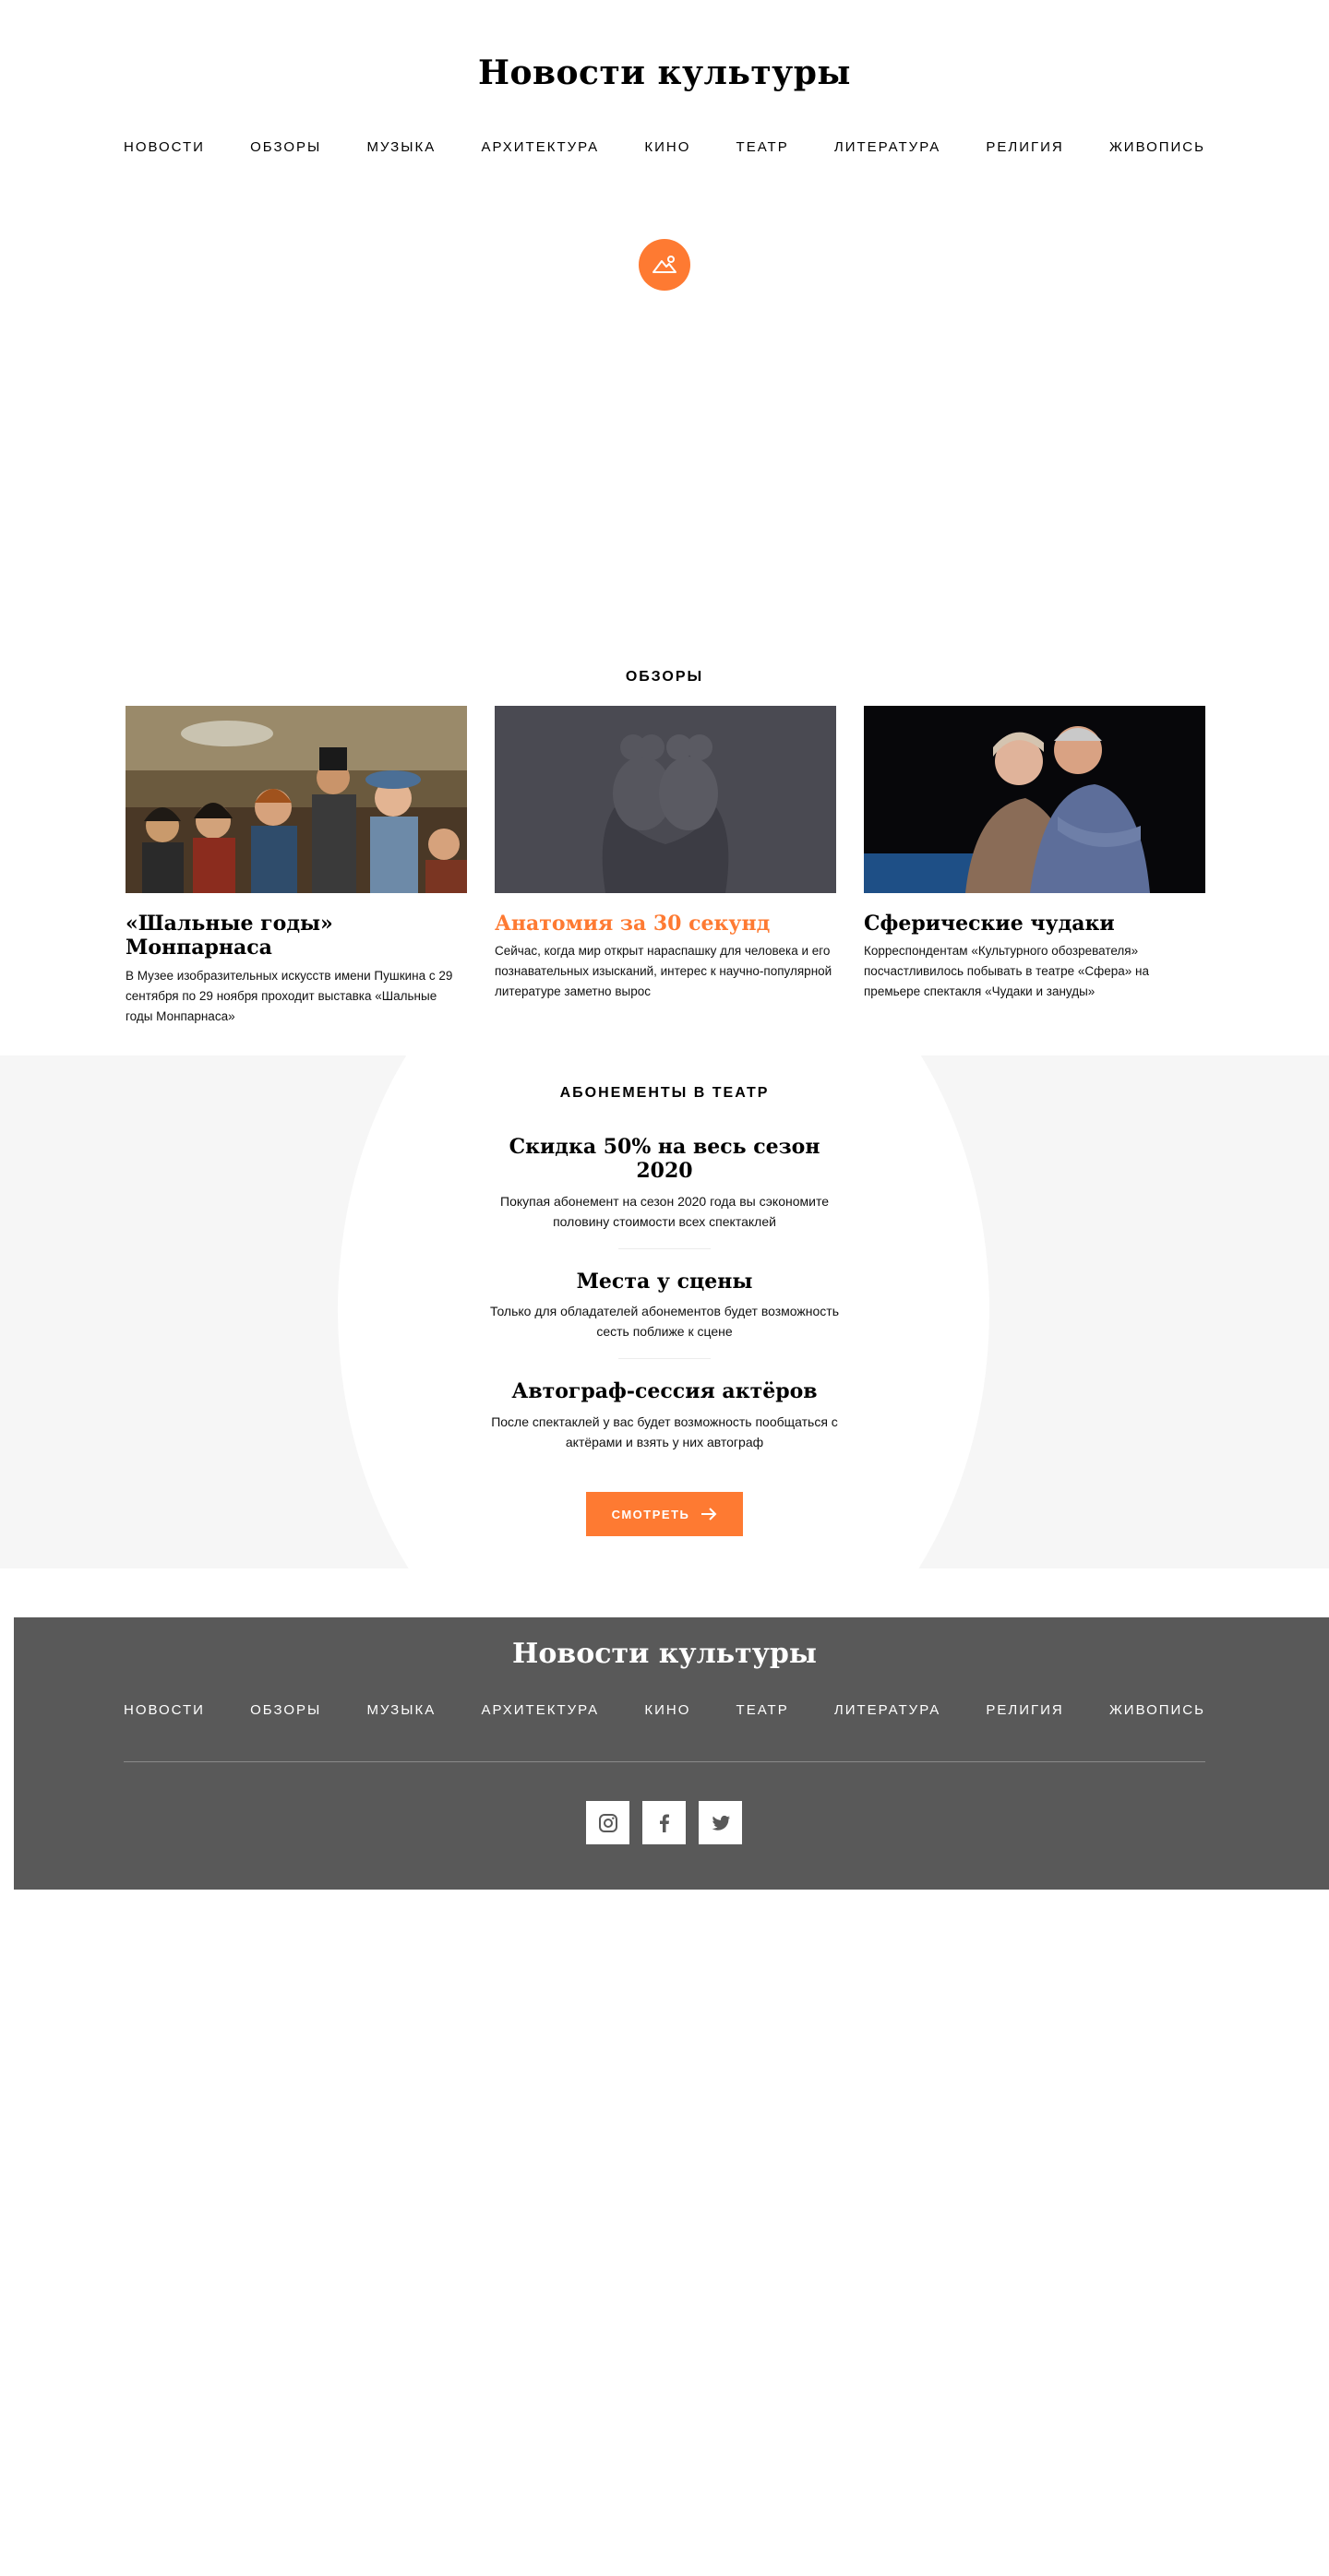 This screenshot has width=1329, height=2576. I want to click on nav-item-literature: ЛИТЕРАТУРА, so click(887, 147).